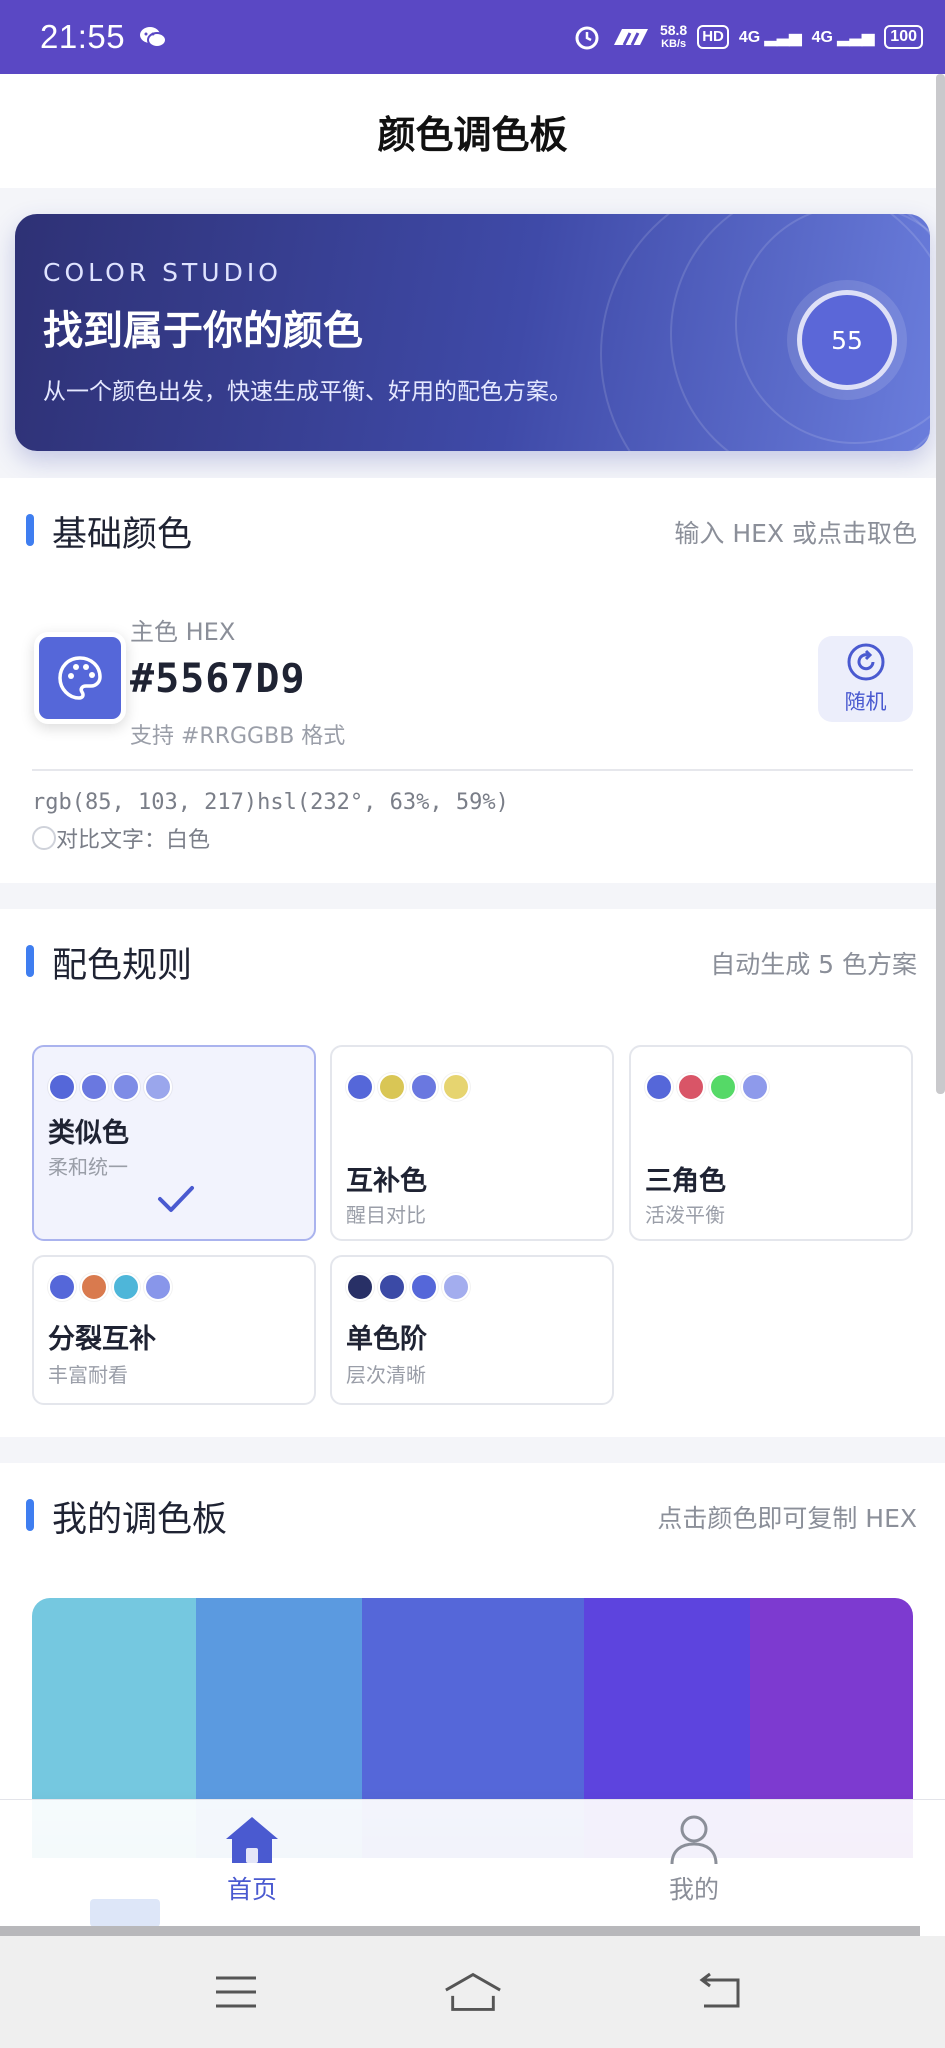  I want to click on scrollbar, so click(940, 584).